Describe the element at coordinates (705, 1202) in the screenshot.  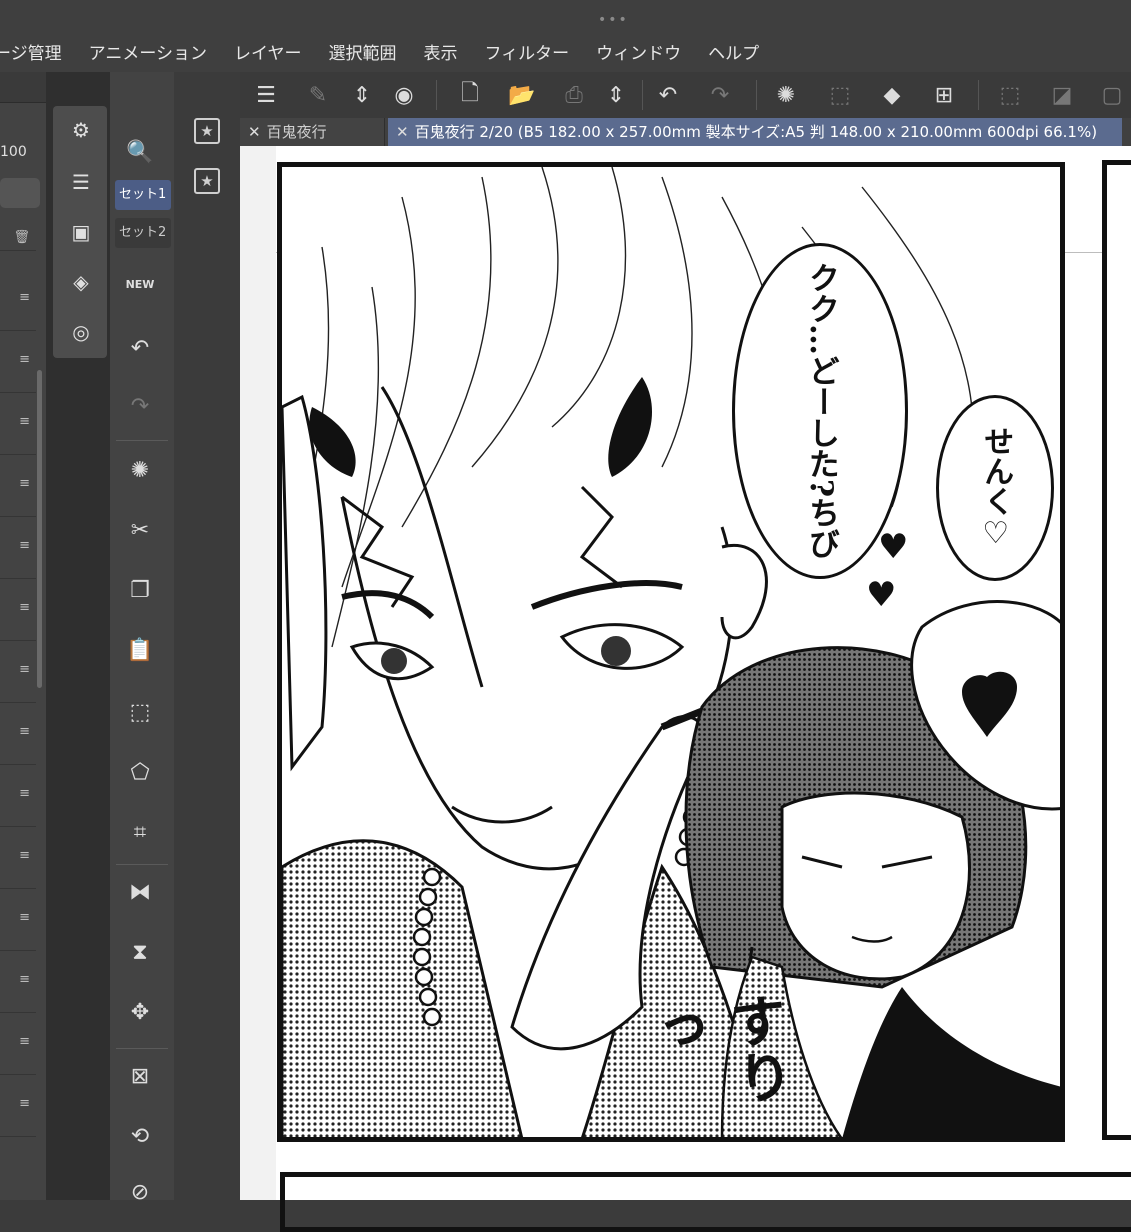
I see `manga-panel-bottom` at that location.